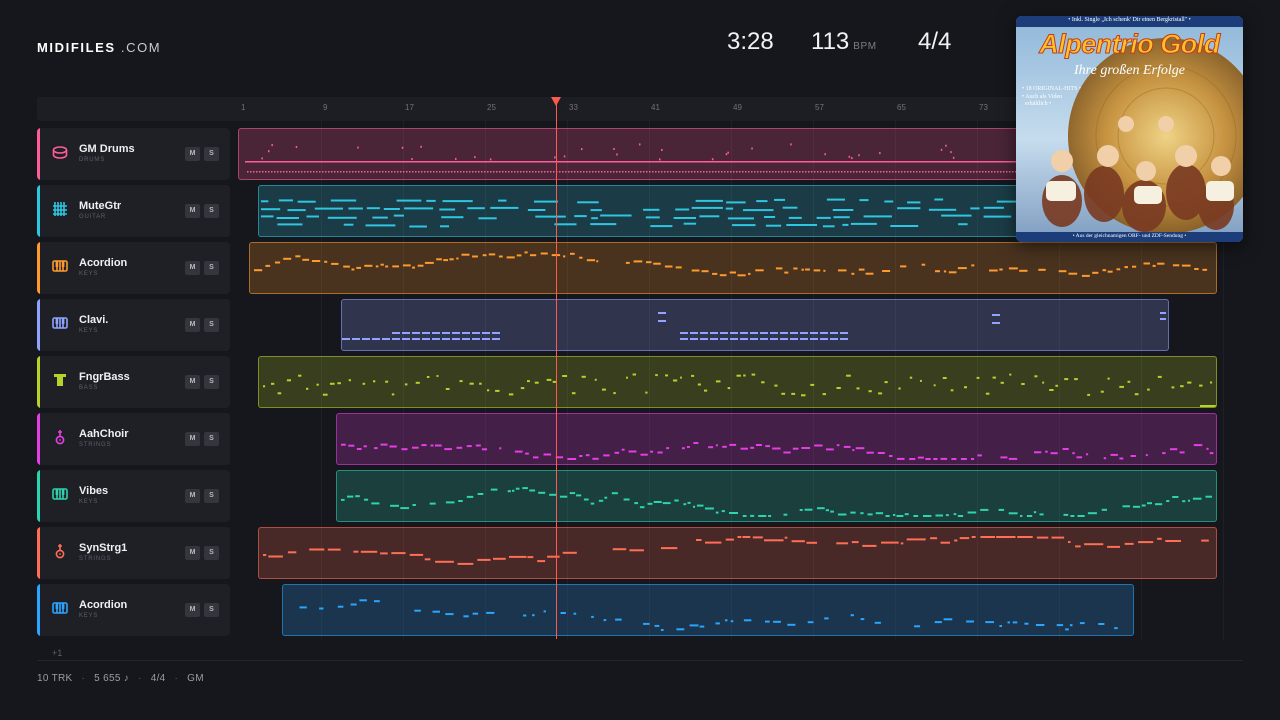 The height and width of the screenshot is (720, 1280). What do you see at coordinates (750, 41) in the screenshot?
I see `time-display: 3:28` at bounding box center [750, 41].